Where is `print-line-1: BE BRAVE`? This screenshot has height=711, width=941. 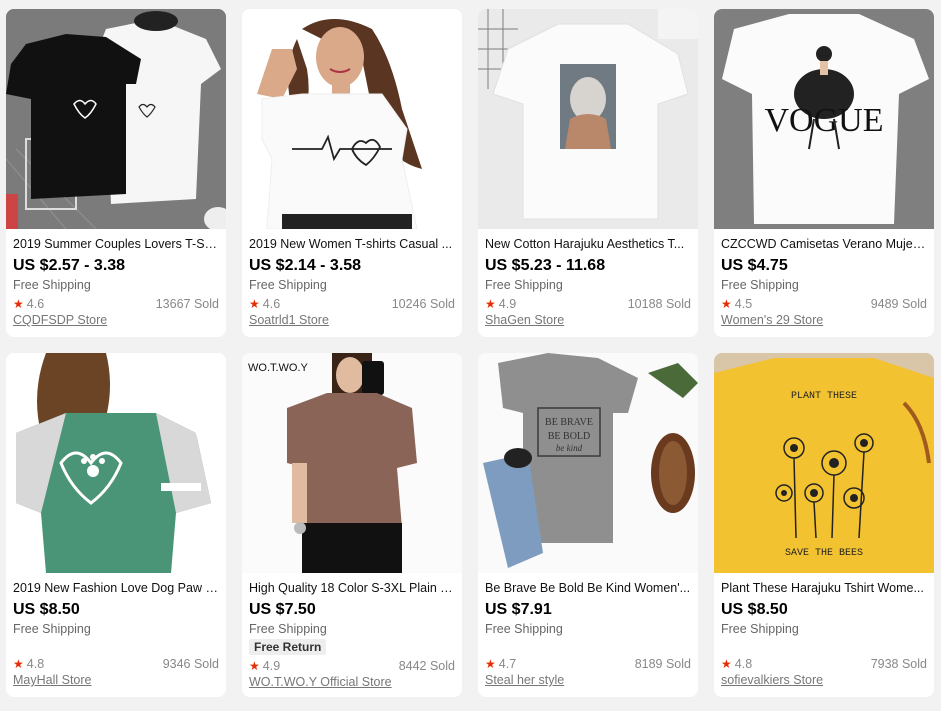 print-line-1: BE BRAVE is located at coordinates (569, 422).